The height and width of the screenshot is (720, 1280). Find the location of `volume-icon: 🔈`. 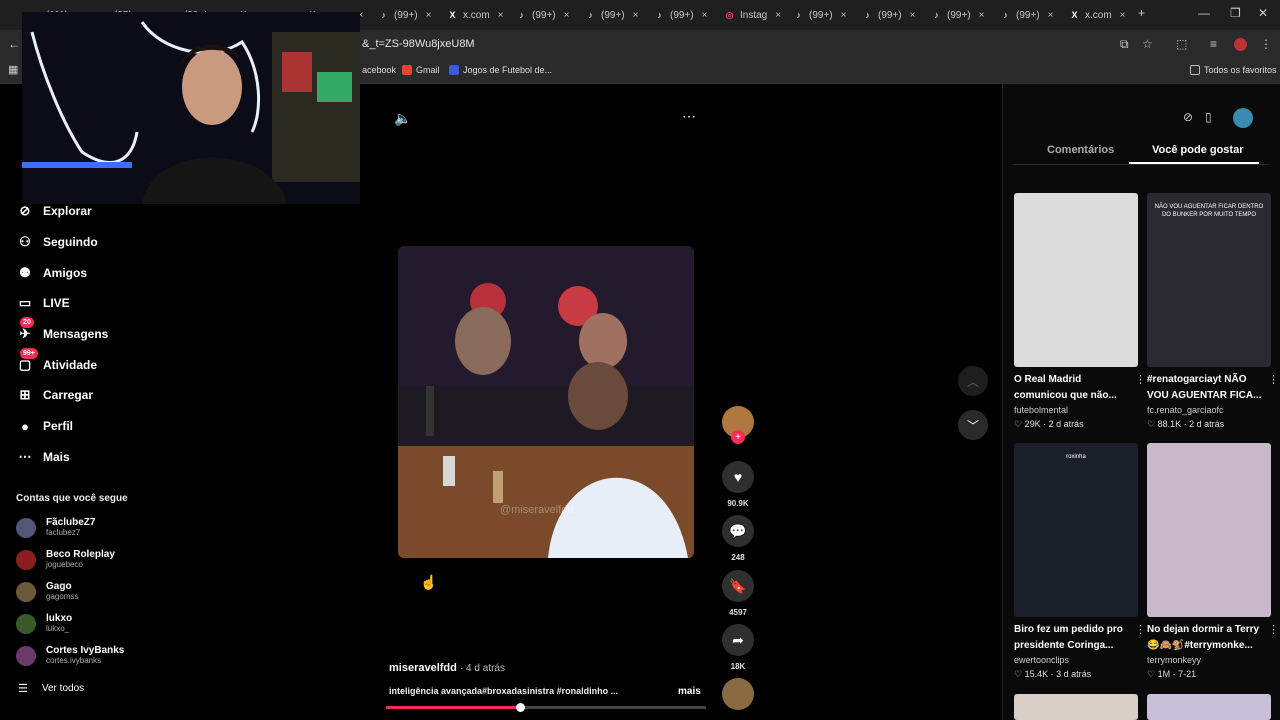

volume-icon: 🔈 is located at coordinates (402, 118).